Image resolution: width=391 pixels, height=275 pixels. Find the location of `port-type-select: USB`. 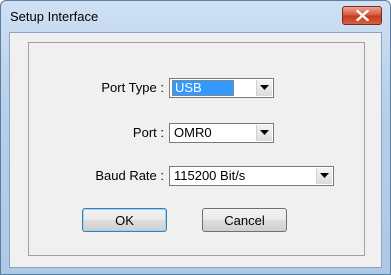

port-type-select: USB is located at coordinates (221, 88).